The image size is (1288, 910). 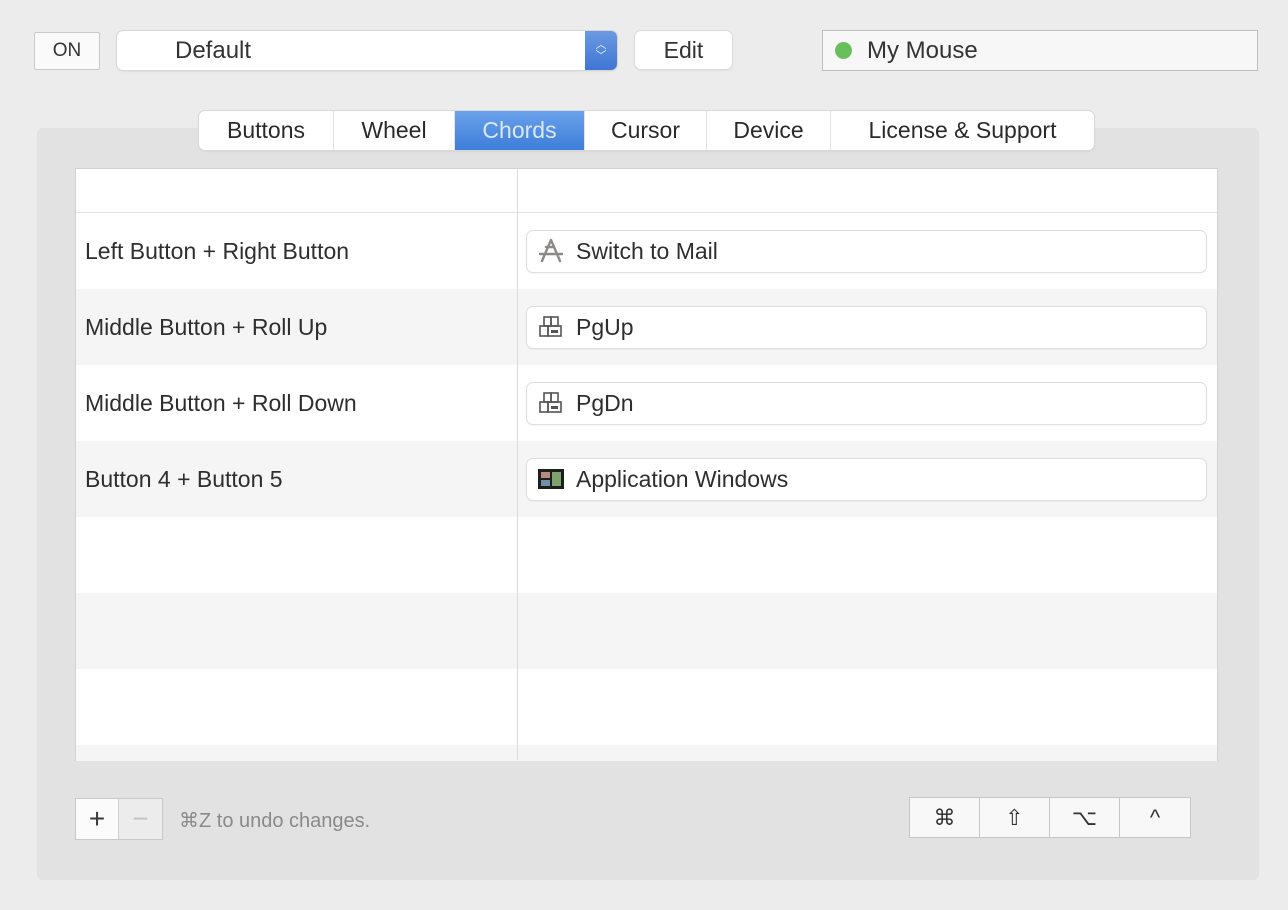 I want to click on edit-button: Edit, so click(x=683, y=50).